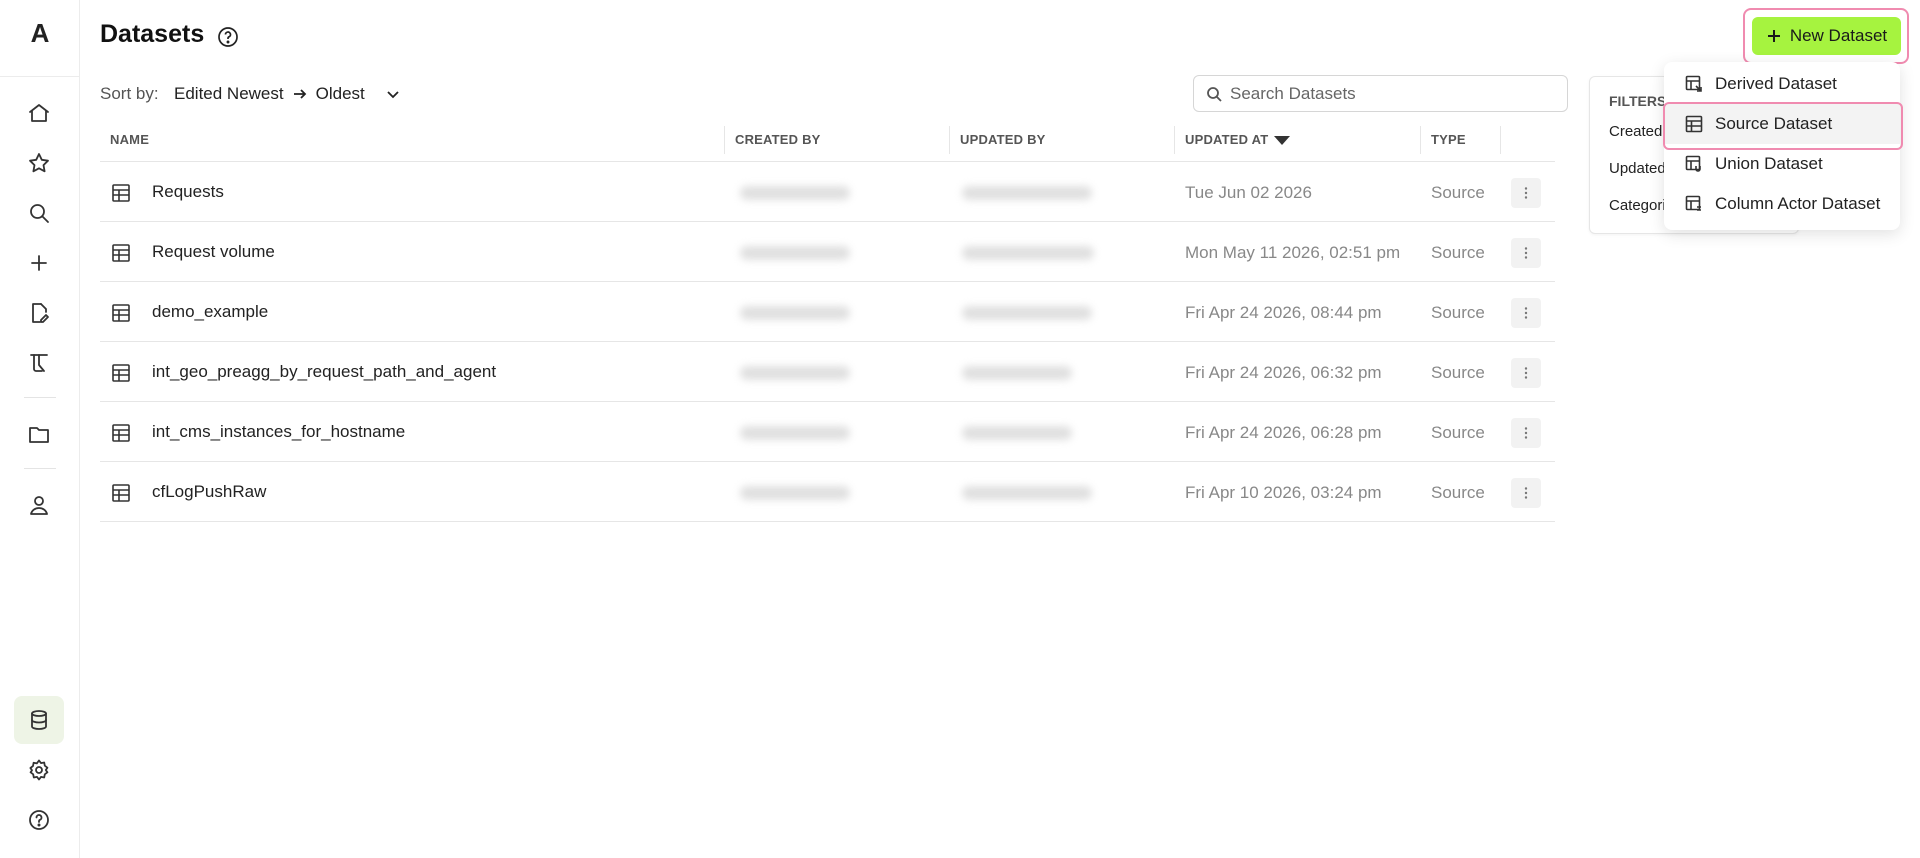 The image size is (1920, 858). I want to click on dataset-name: cfLogPushRaw, so click(209, 492).